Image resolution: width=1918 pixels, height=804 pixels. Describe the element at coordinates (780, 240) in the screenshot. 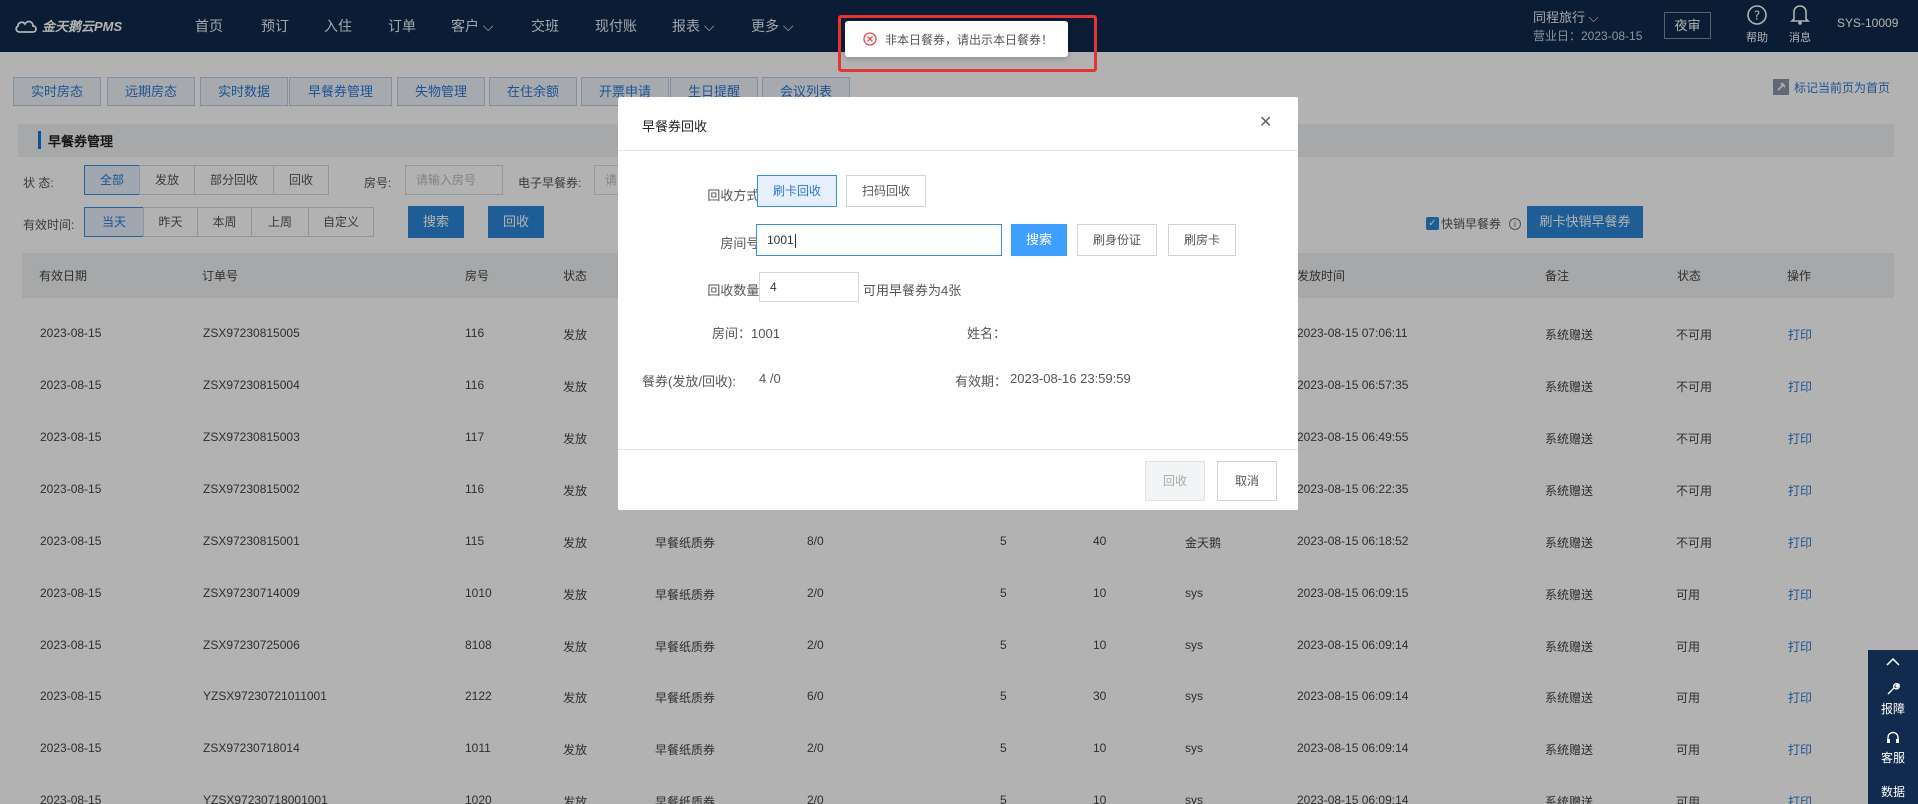

I see `room-number-value: 1001` at that location.